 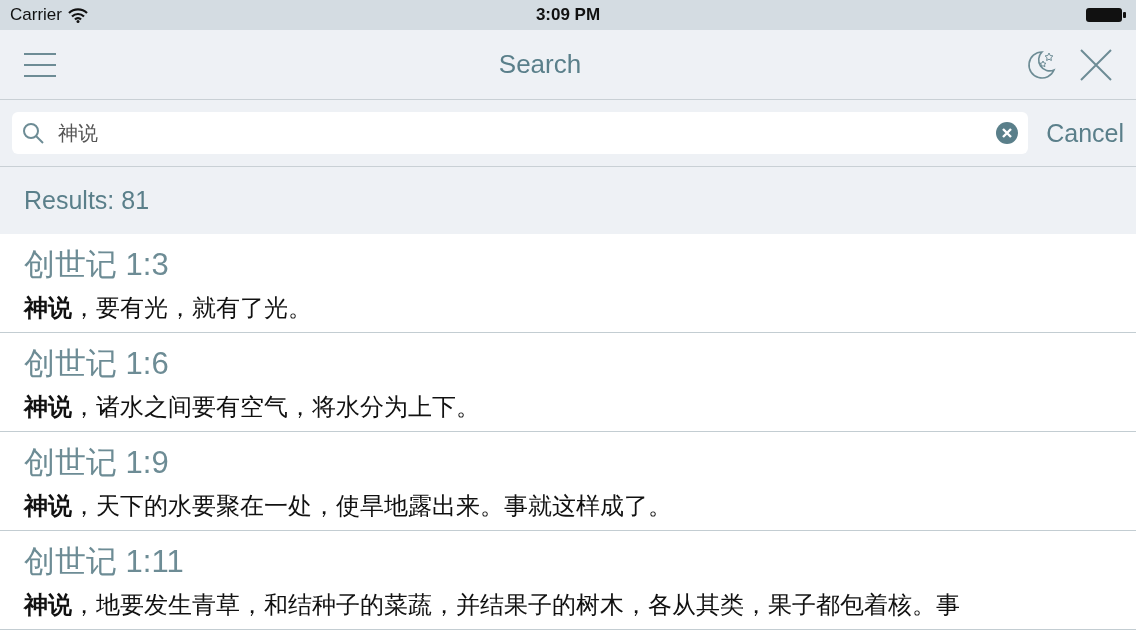 What do you see at coordinates (36, 15) in the screenshot?
I see `carrier-label: Carrier` at bounding box center [36, 15].